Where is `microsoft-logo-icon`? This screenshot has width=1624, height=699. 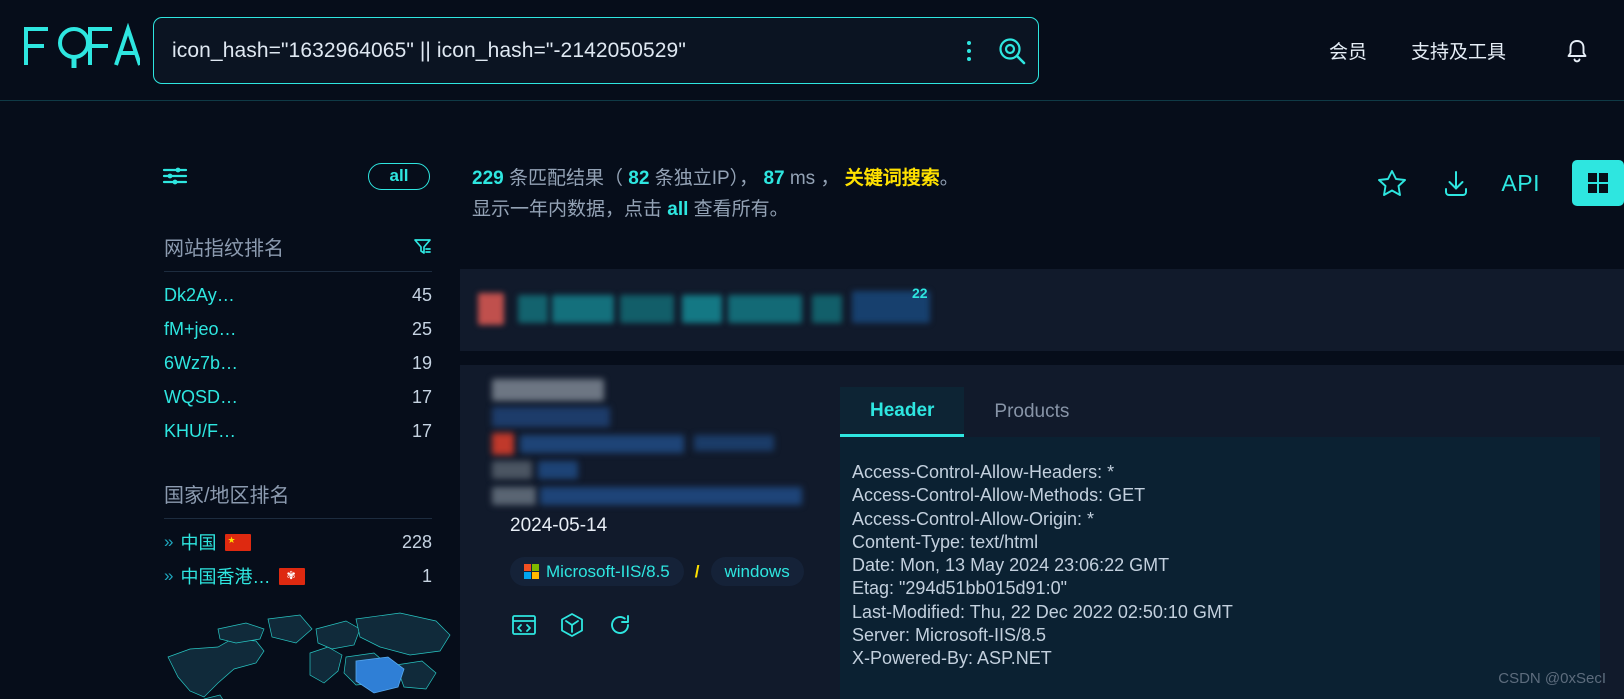
microsoft-logo-icon is located at coordinates (531, 571).